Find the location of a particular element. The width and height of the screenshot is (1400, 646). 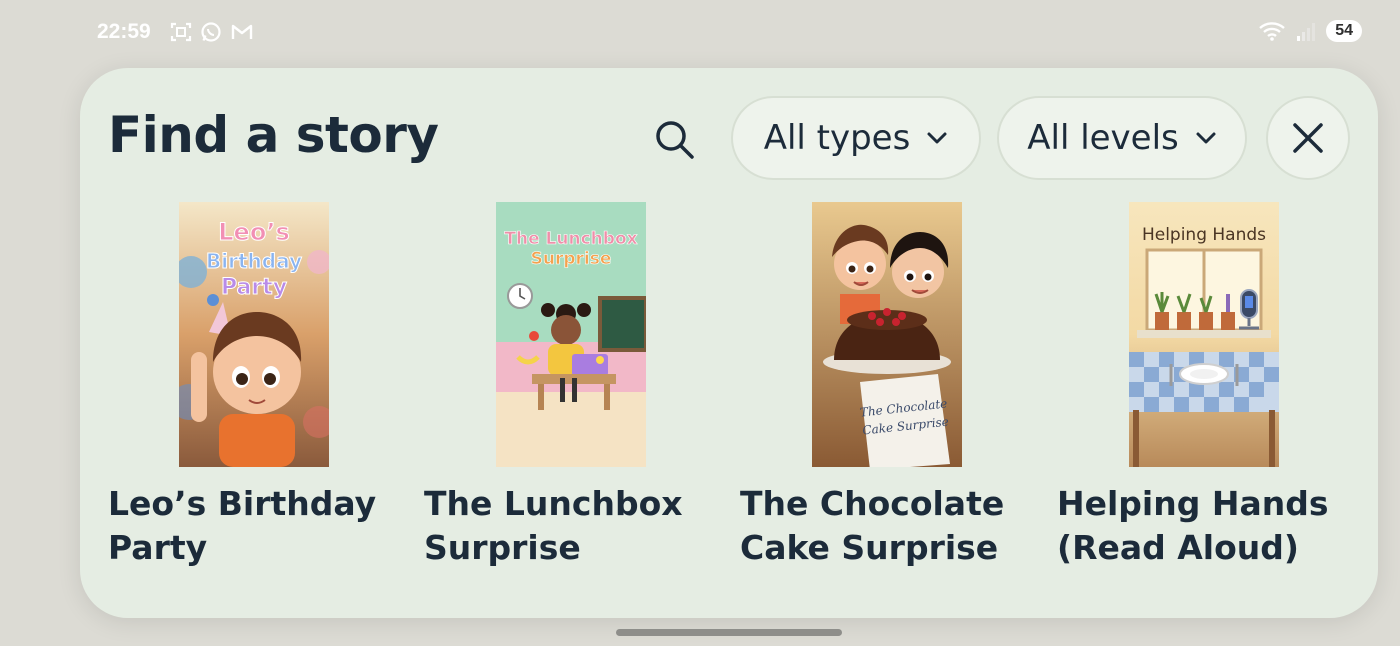

story-title: Leo’s Birthday Party is located at coordinates (258, 526).